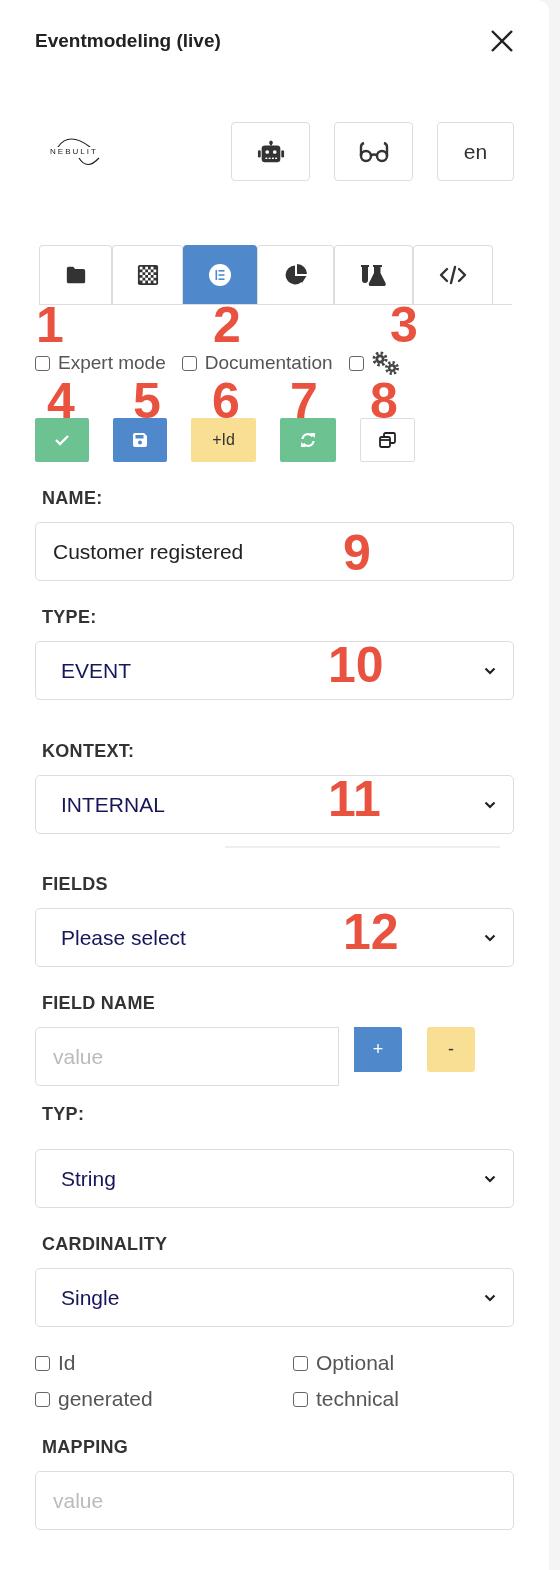 The width and height of the screenshot is (560, 1570). I want to click on annotation-number: 12, so click(371, 932).